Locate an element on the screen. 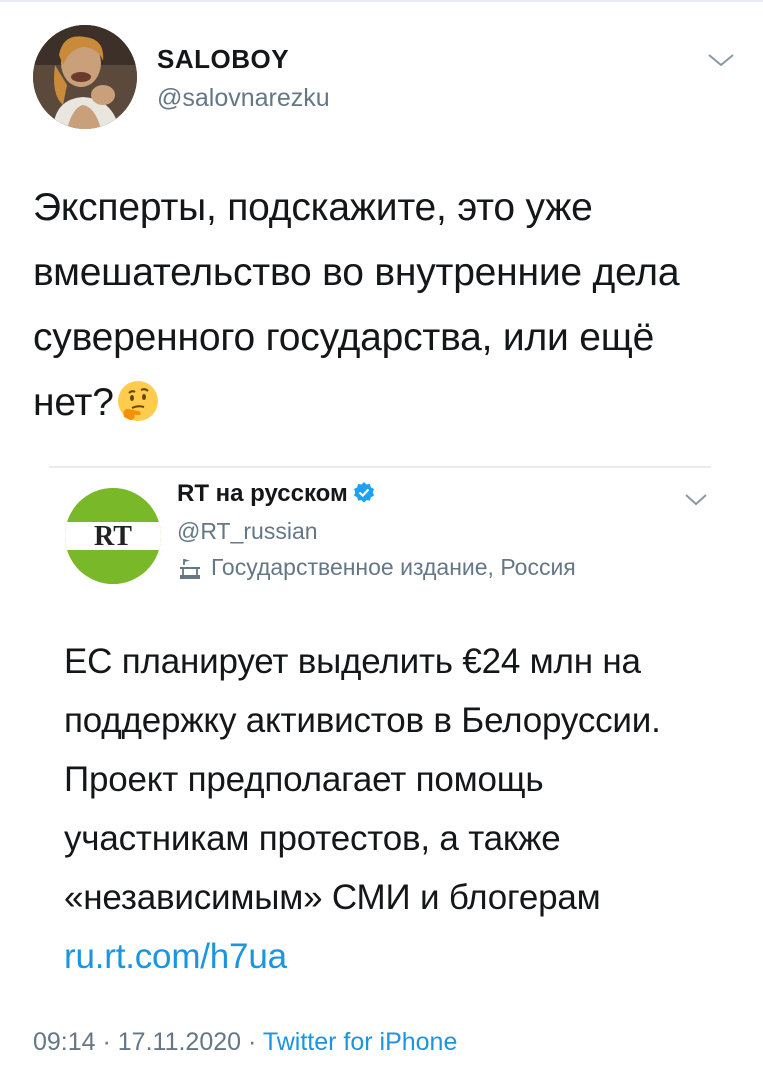 The width and height of the screenshot is (763, 1080). svg-text: RT is located at coordinates (113, 536).